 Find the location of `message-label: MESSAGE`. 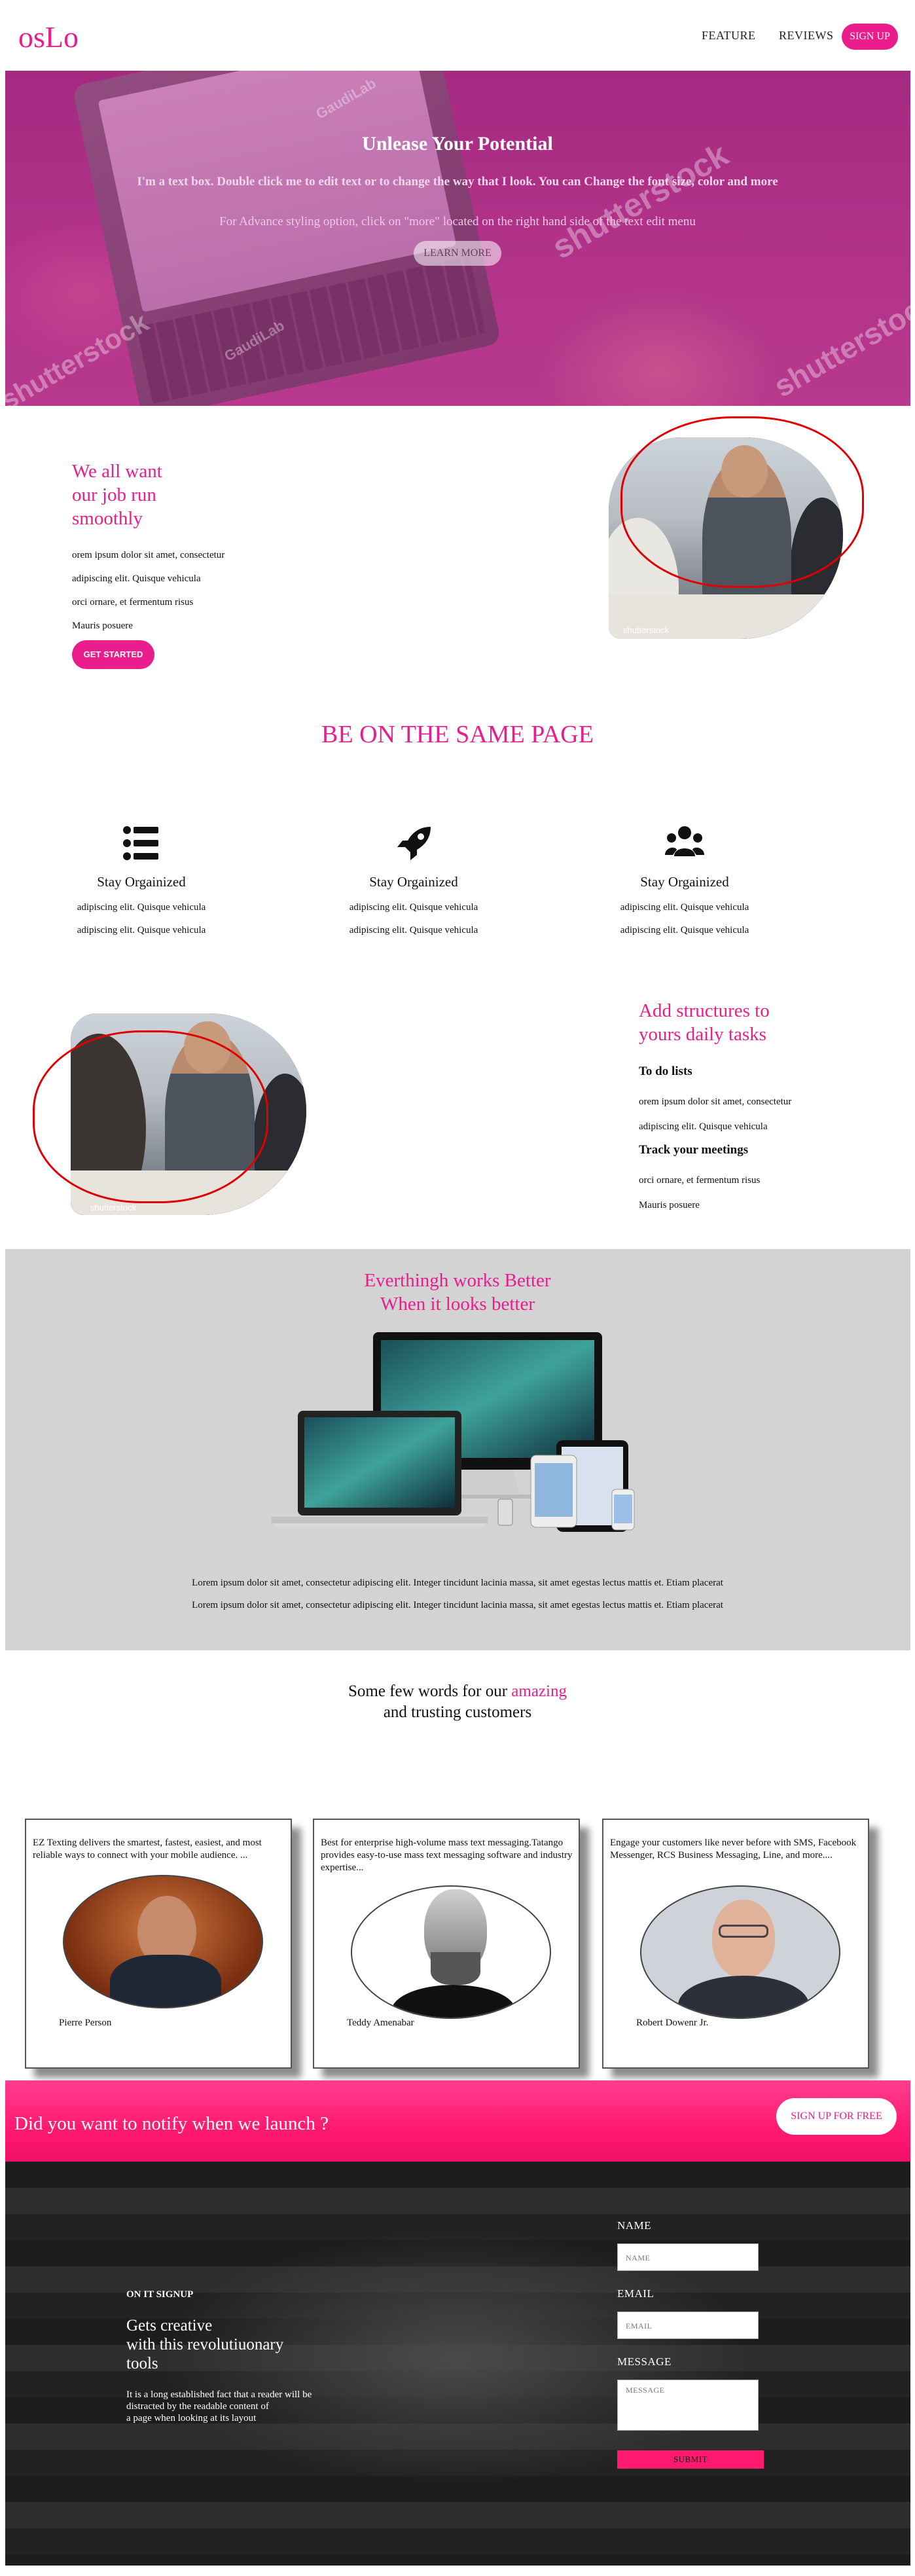

message-label: MESSAGE is located at coordinates (644, 2361).